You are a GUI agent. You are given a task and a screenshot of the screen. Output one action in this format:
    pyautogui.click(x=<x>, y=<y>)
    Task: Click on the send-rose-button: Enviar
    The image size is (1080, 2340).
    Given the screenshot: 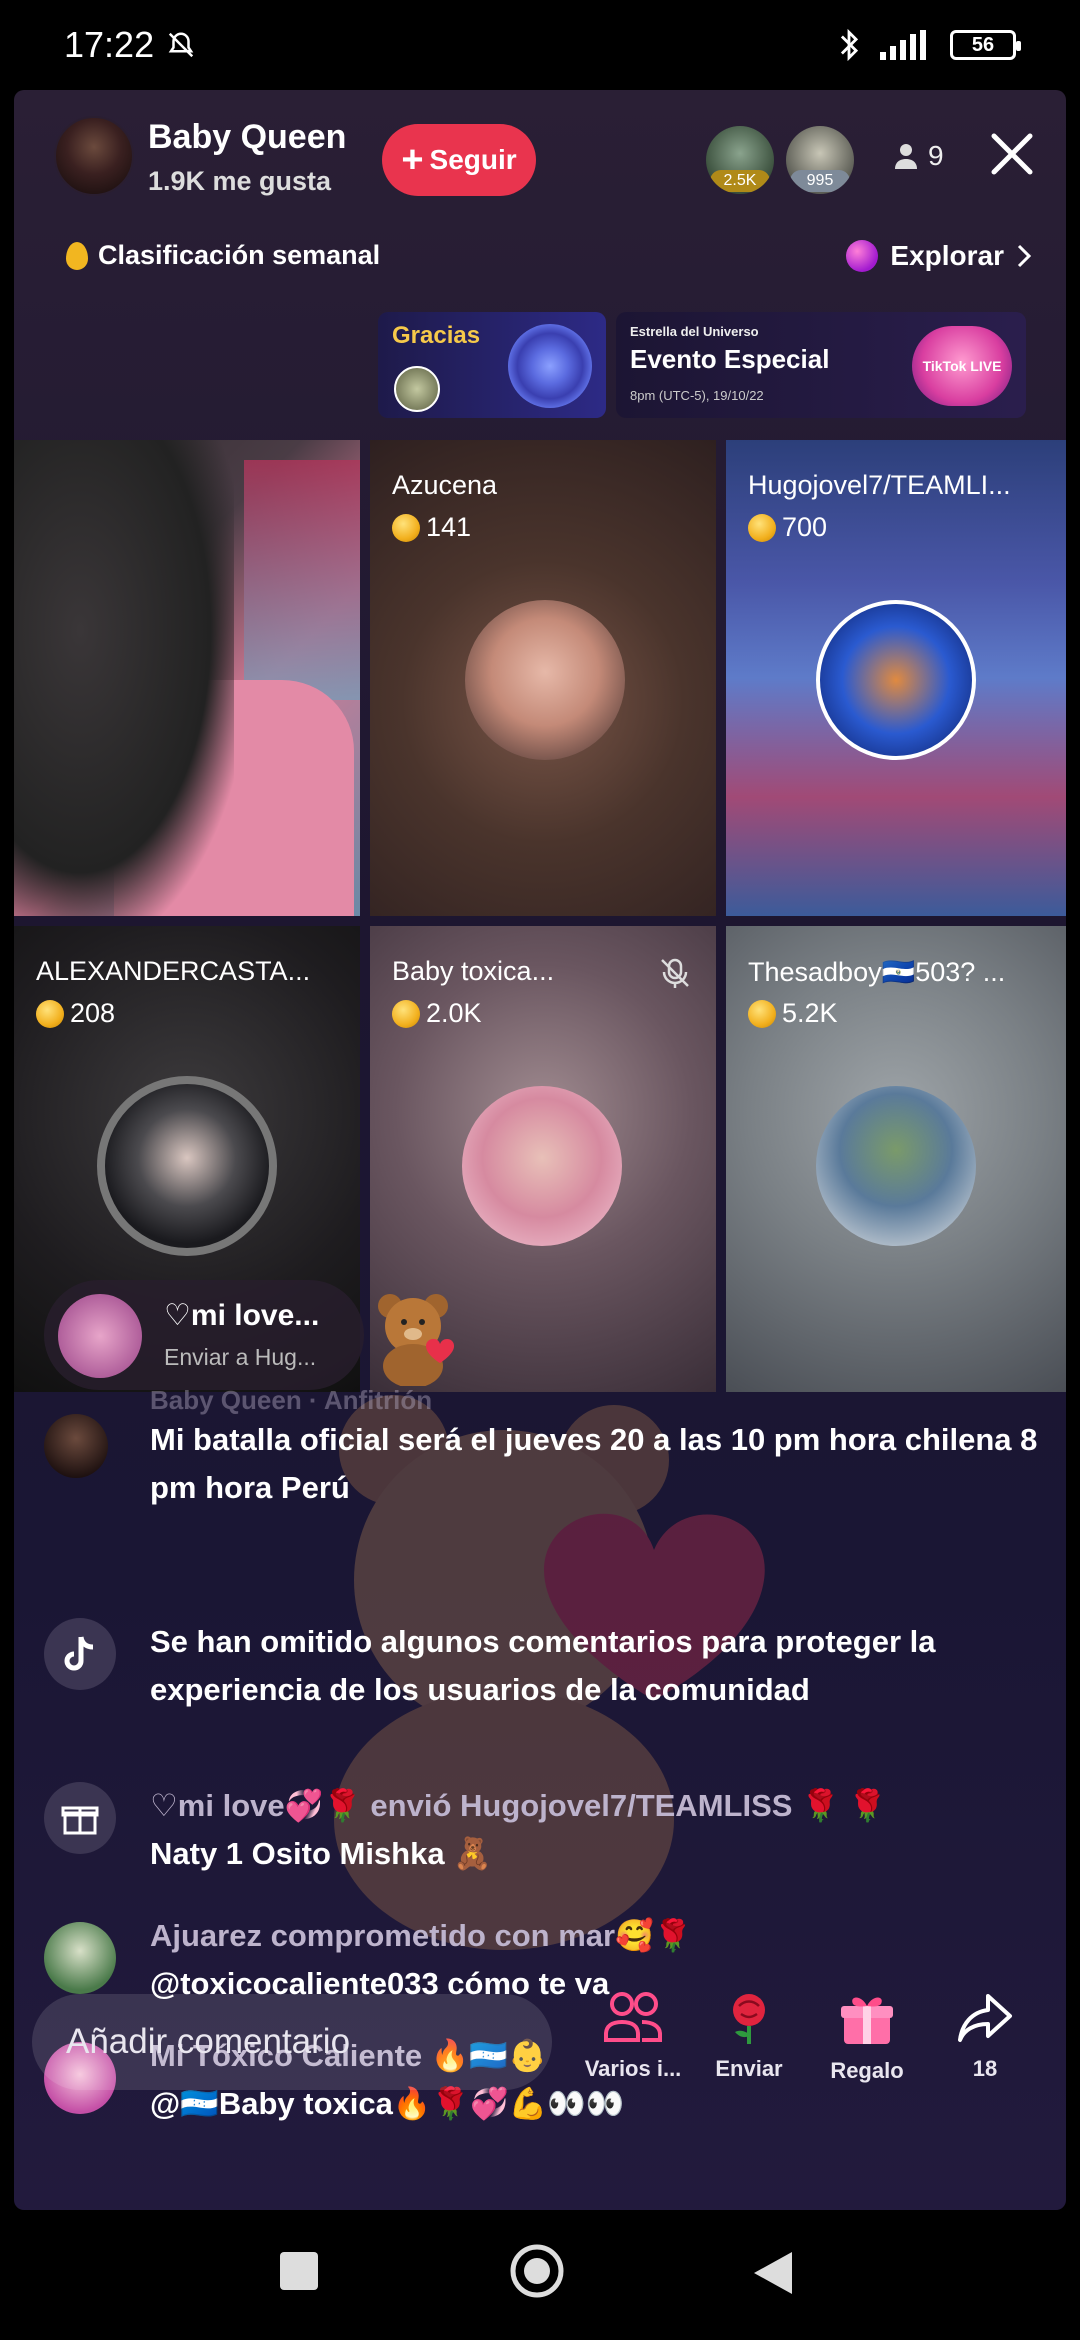 What is the action you would take?
    pyautogui.click(x=749, y=2036)
    